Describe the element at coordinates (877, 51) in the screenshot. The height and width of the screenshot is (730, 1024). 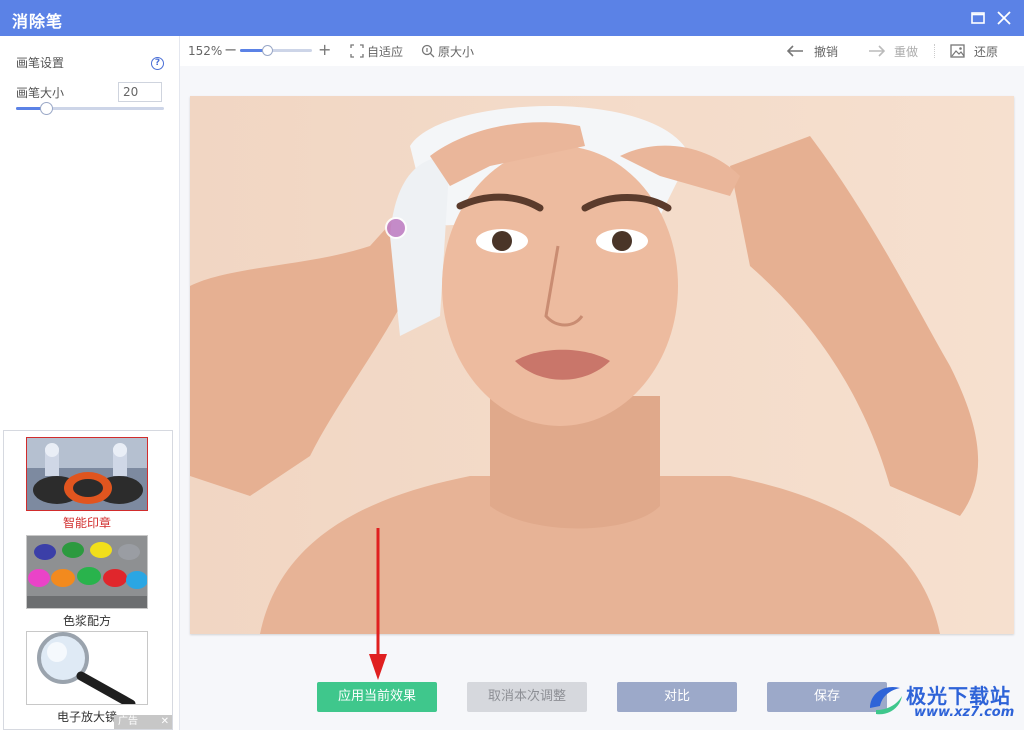
I see `redo-arrow-icon` at that location.